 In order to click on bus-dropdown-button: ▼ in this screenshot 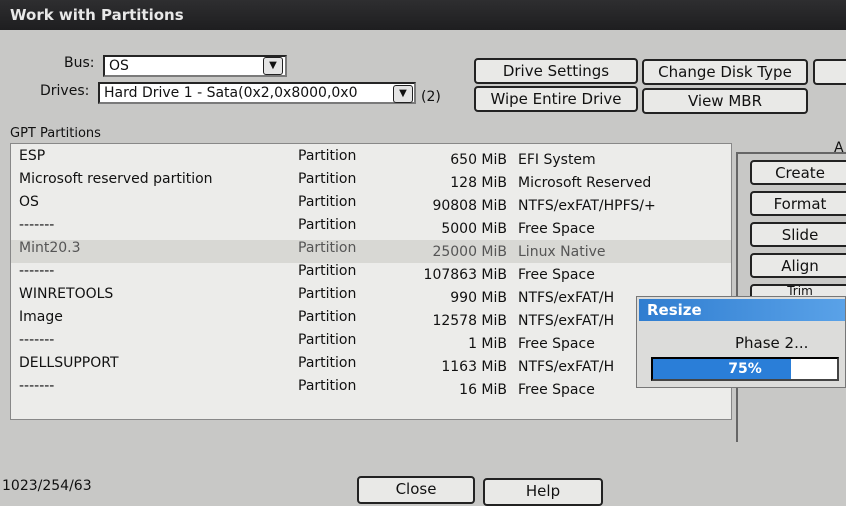, I will do `click(273, 66)`.